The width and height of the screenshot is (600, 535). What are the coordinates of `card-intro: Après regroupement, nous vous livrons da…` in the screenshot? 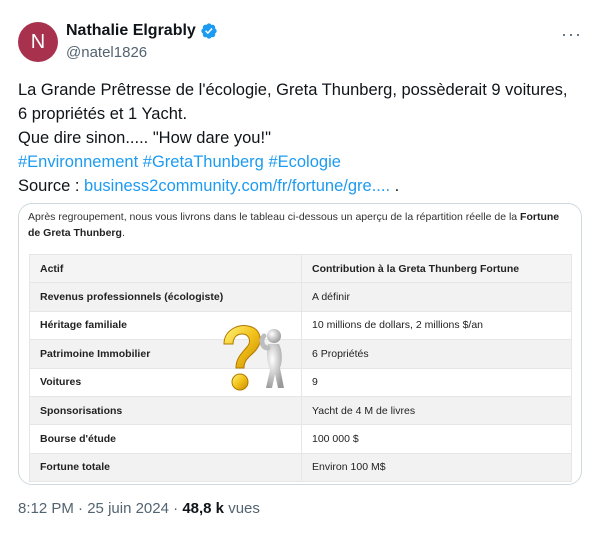 It's located at (301, 225).